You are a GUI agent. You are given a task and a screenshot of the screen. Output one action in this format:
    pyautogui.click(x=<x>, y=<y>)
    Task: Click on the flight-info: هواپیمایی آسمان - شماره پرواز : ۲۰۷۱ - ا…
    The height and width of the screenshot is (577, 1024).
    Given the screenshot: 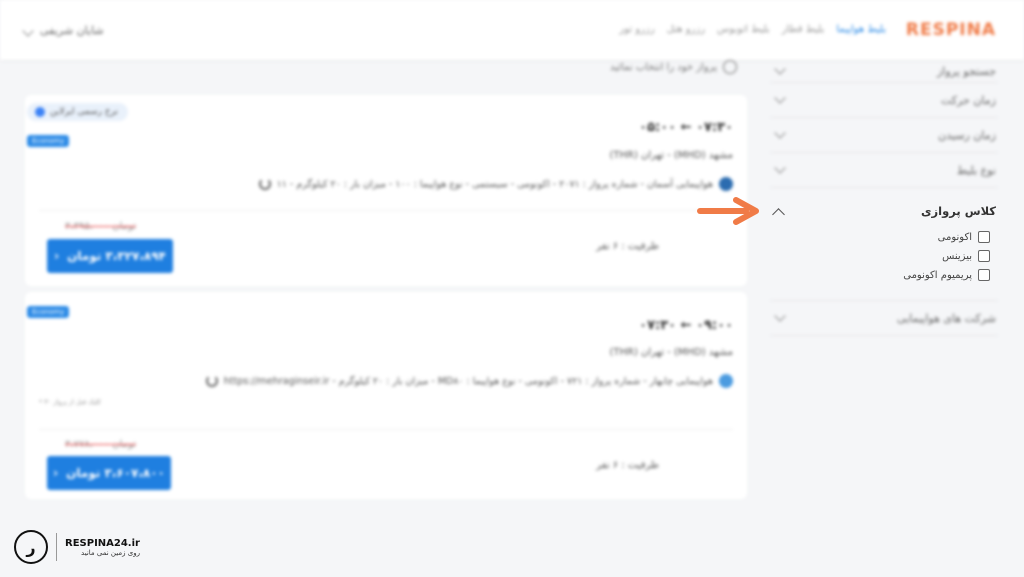 What is the action you would take?
    pyautogui.click(x=495, y=184)
    